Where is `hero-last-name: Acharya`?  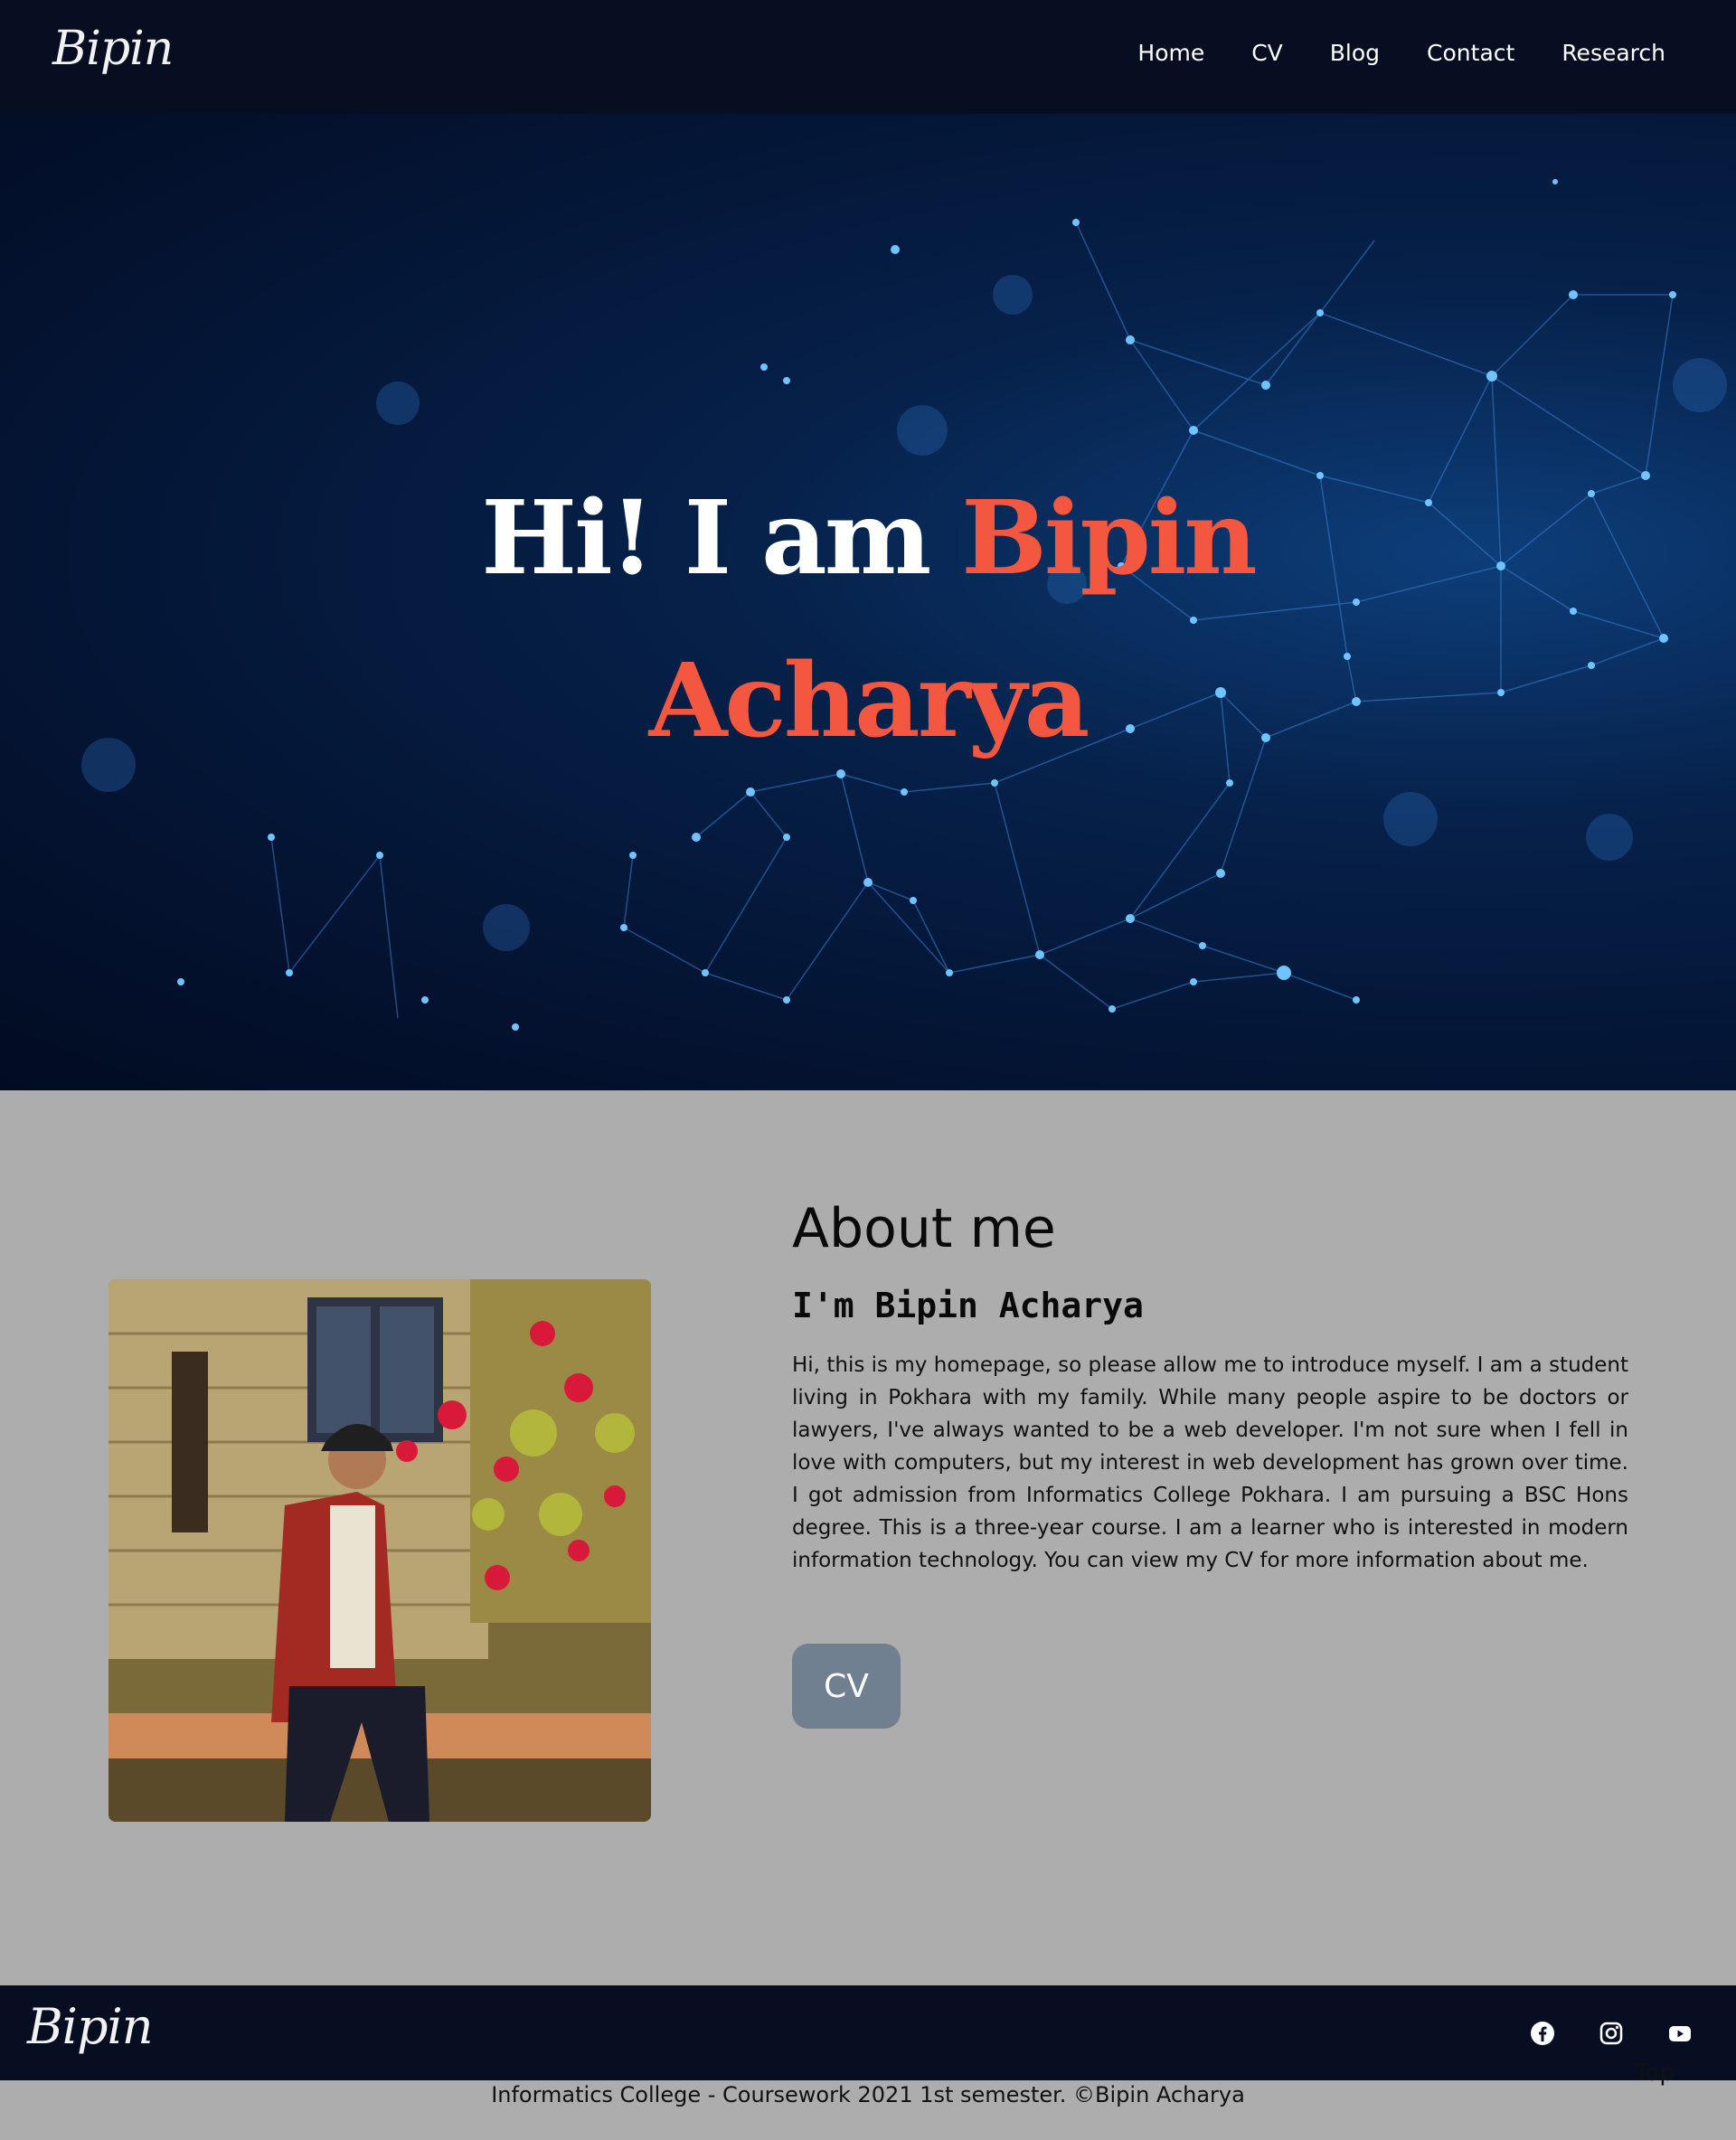
hero-last-name: Acharya is located at coordinates (869, 701).